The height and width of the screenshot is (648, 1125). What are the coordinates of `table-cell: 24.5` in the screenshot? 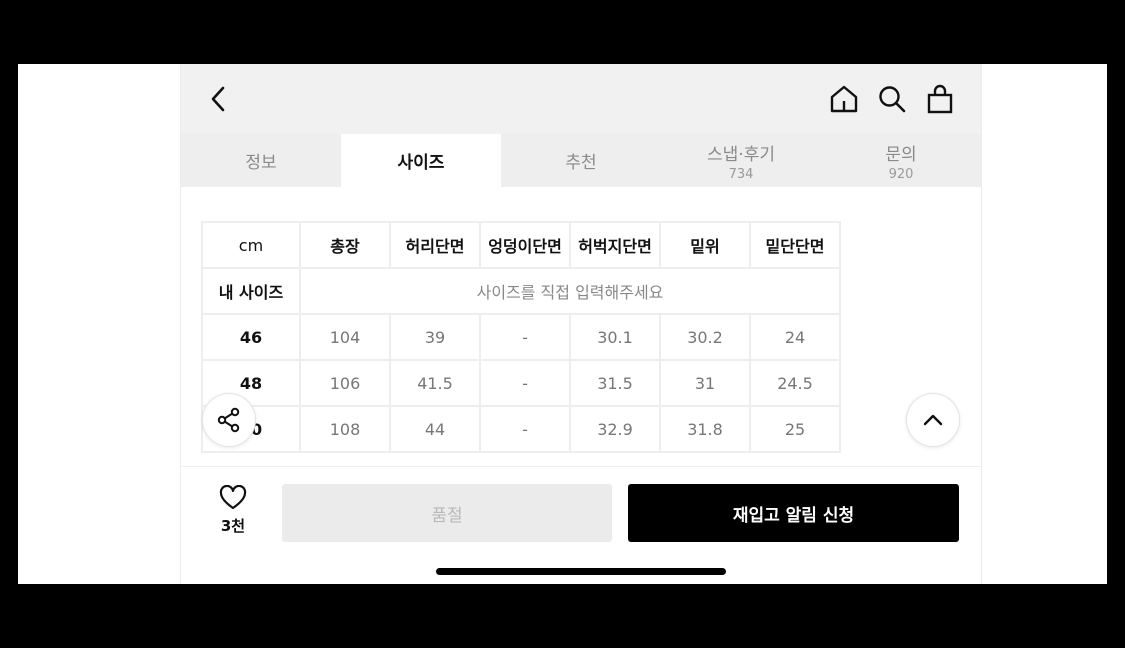 It's located at (795, 383).